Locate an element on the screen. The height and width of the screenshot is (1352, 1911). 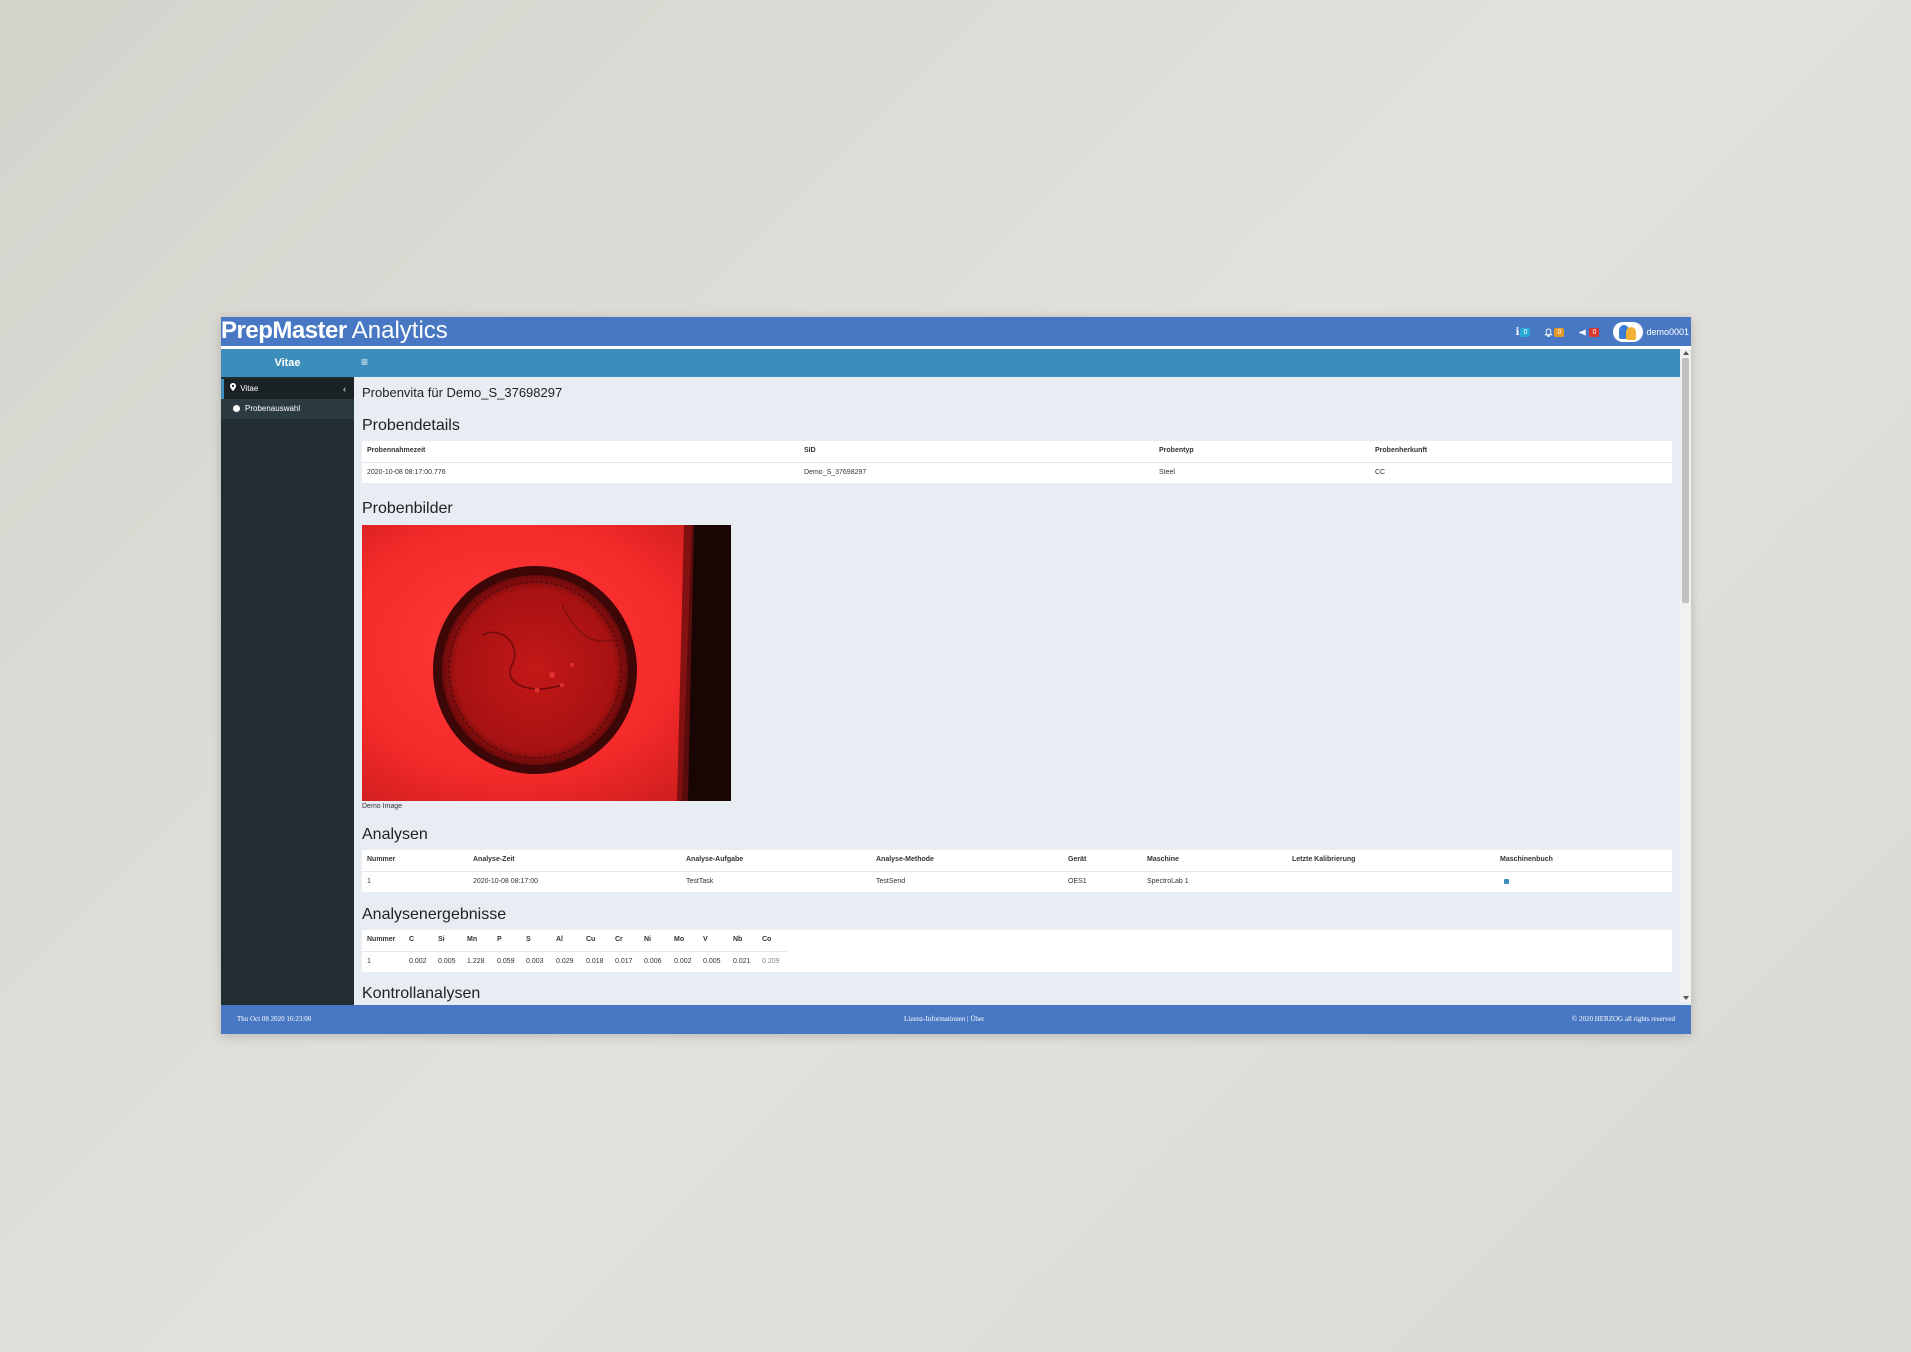
column-header: Si is located at coordinates (441, 939).